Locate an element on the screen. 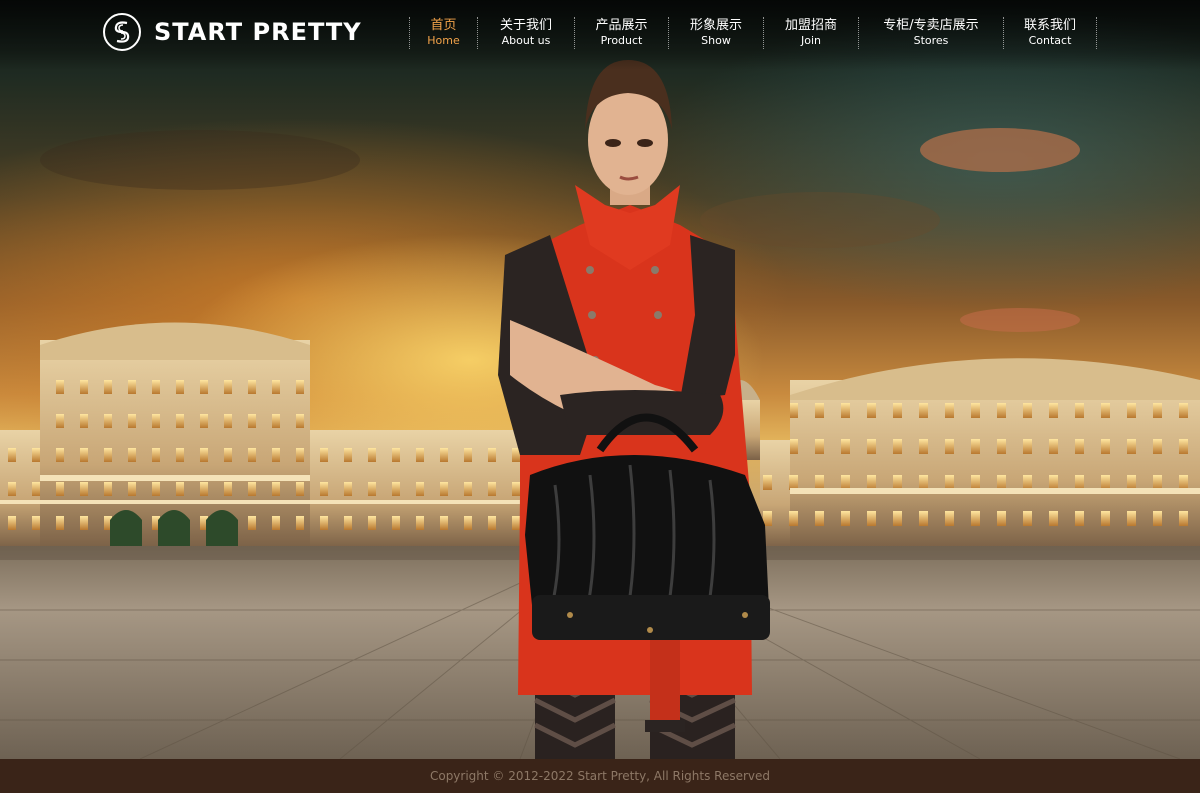  brand-logo: START PRETTY is located at coordinates (232, 32).